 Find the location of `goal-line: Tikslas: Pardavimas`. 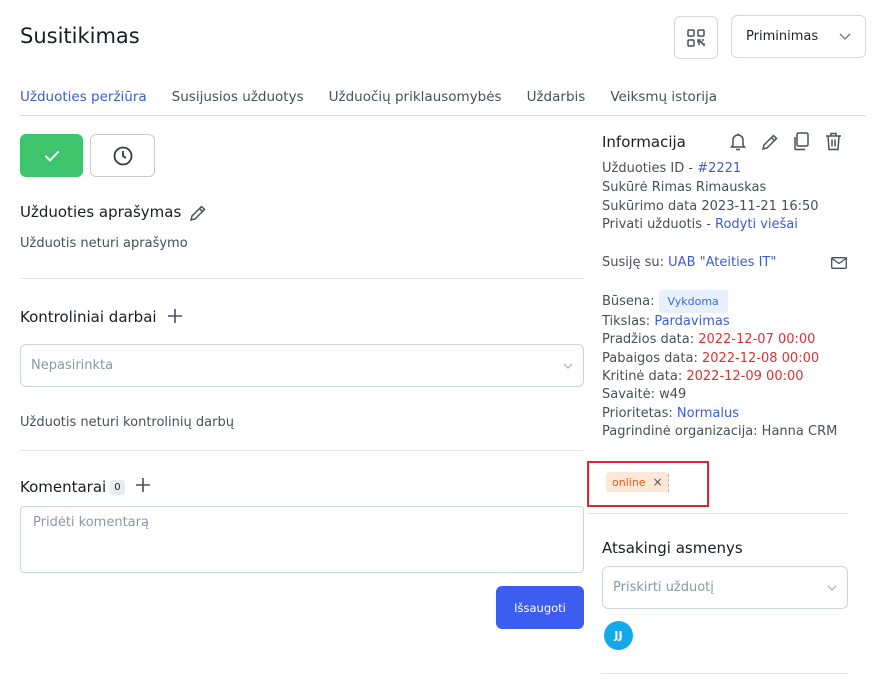

goal-line: Tikslas: Pardavimas is located at coordinates (666, 321).